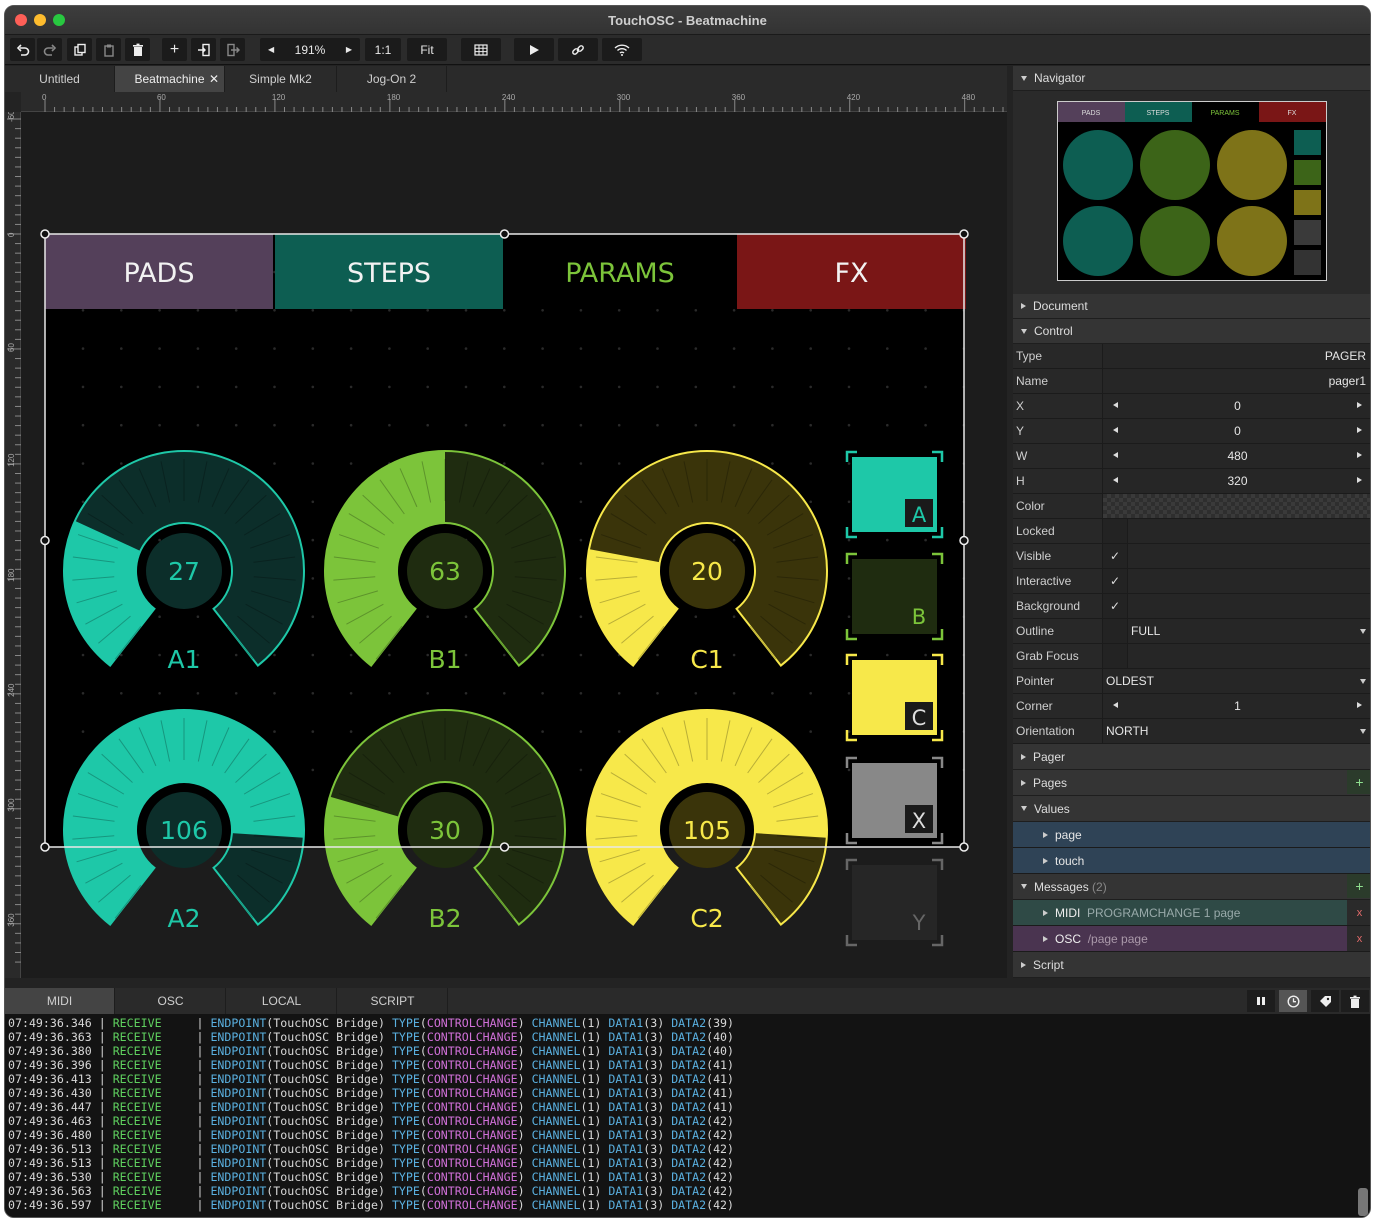 This screenshot has width=1374, height=1220. I want to click on copy-button, so click(79, 49).